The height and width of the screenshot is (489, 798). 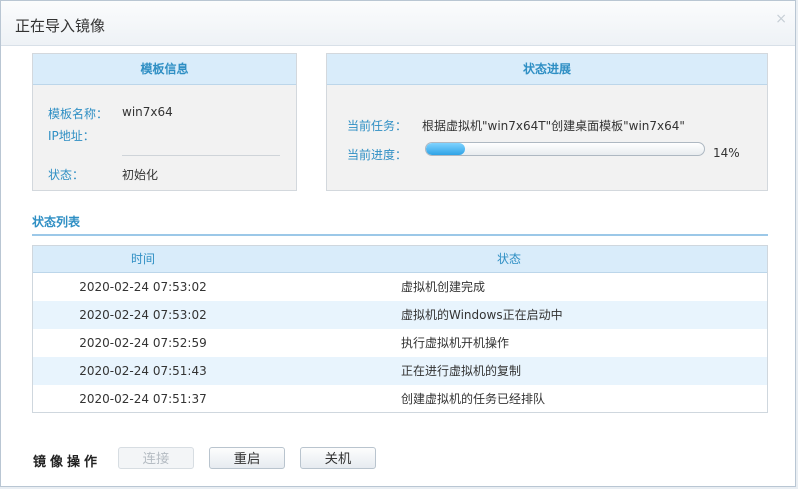 What do you see at coordinates (164, 122) in the screenshot?
I see `template-info-panel: 模板信息 模板名称： win7x64 IP地址： 状态： 初始化` at bounding box center [164, 122].